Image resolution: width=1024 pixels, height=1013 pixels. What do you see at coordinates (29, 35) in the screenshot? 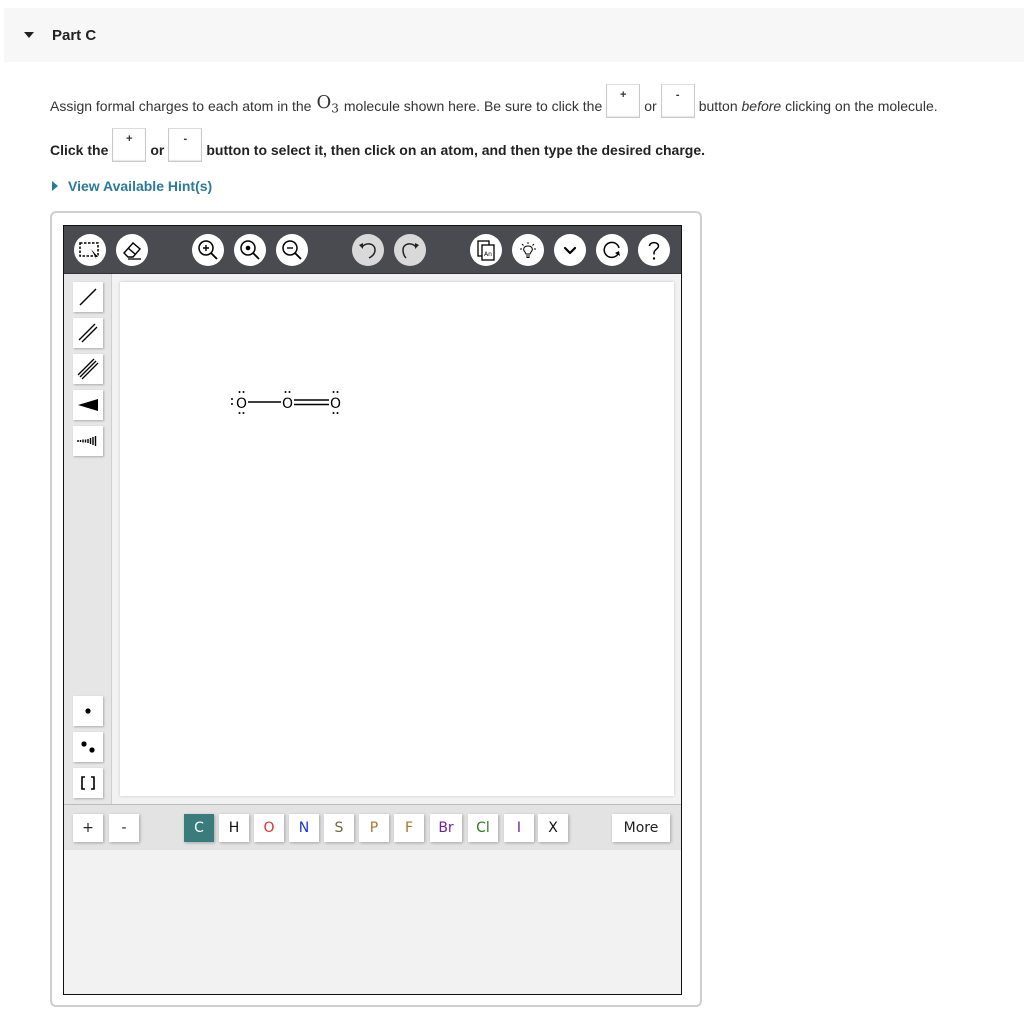
I see `collapse-caret-icon` at bounding box center [29, 35].